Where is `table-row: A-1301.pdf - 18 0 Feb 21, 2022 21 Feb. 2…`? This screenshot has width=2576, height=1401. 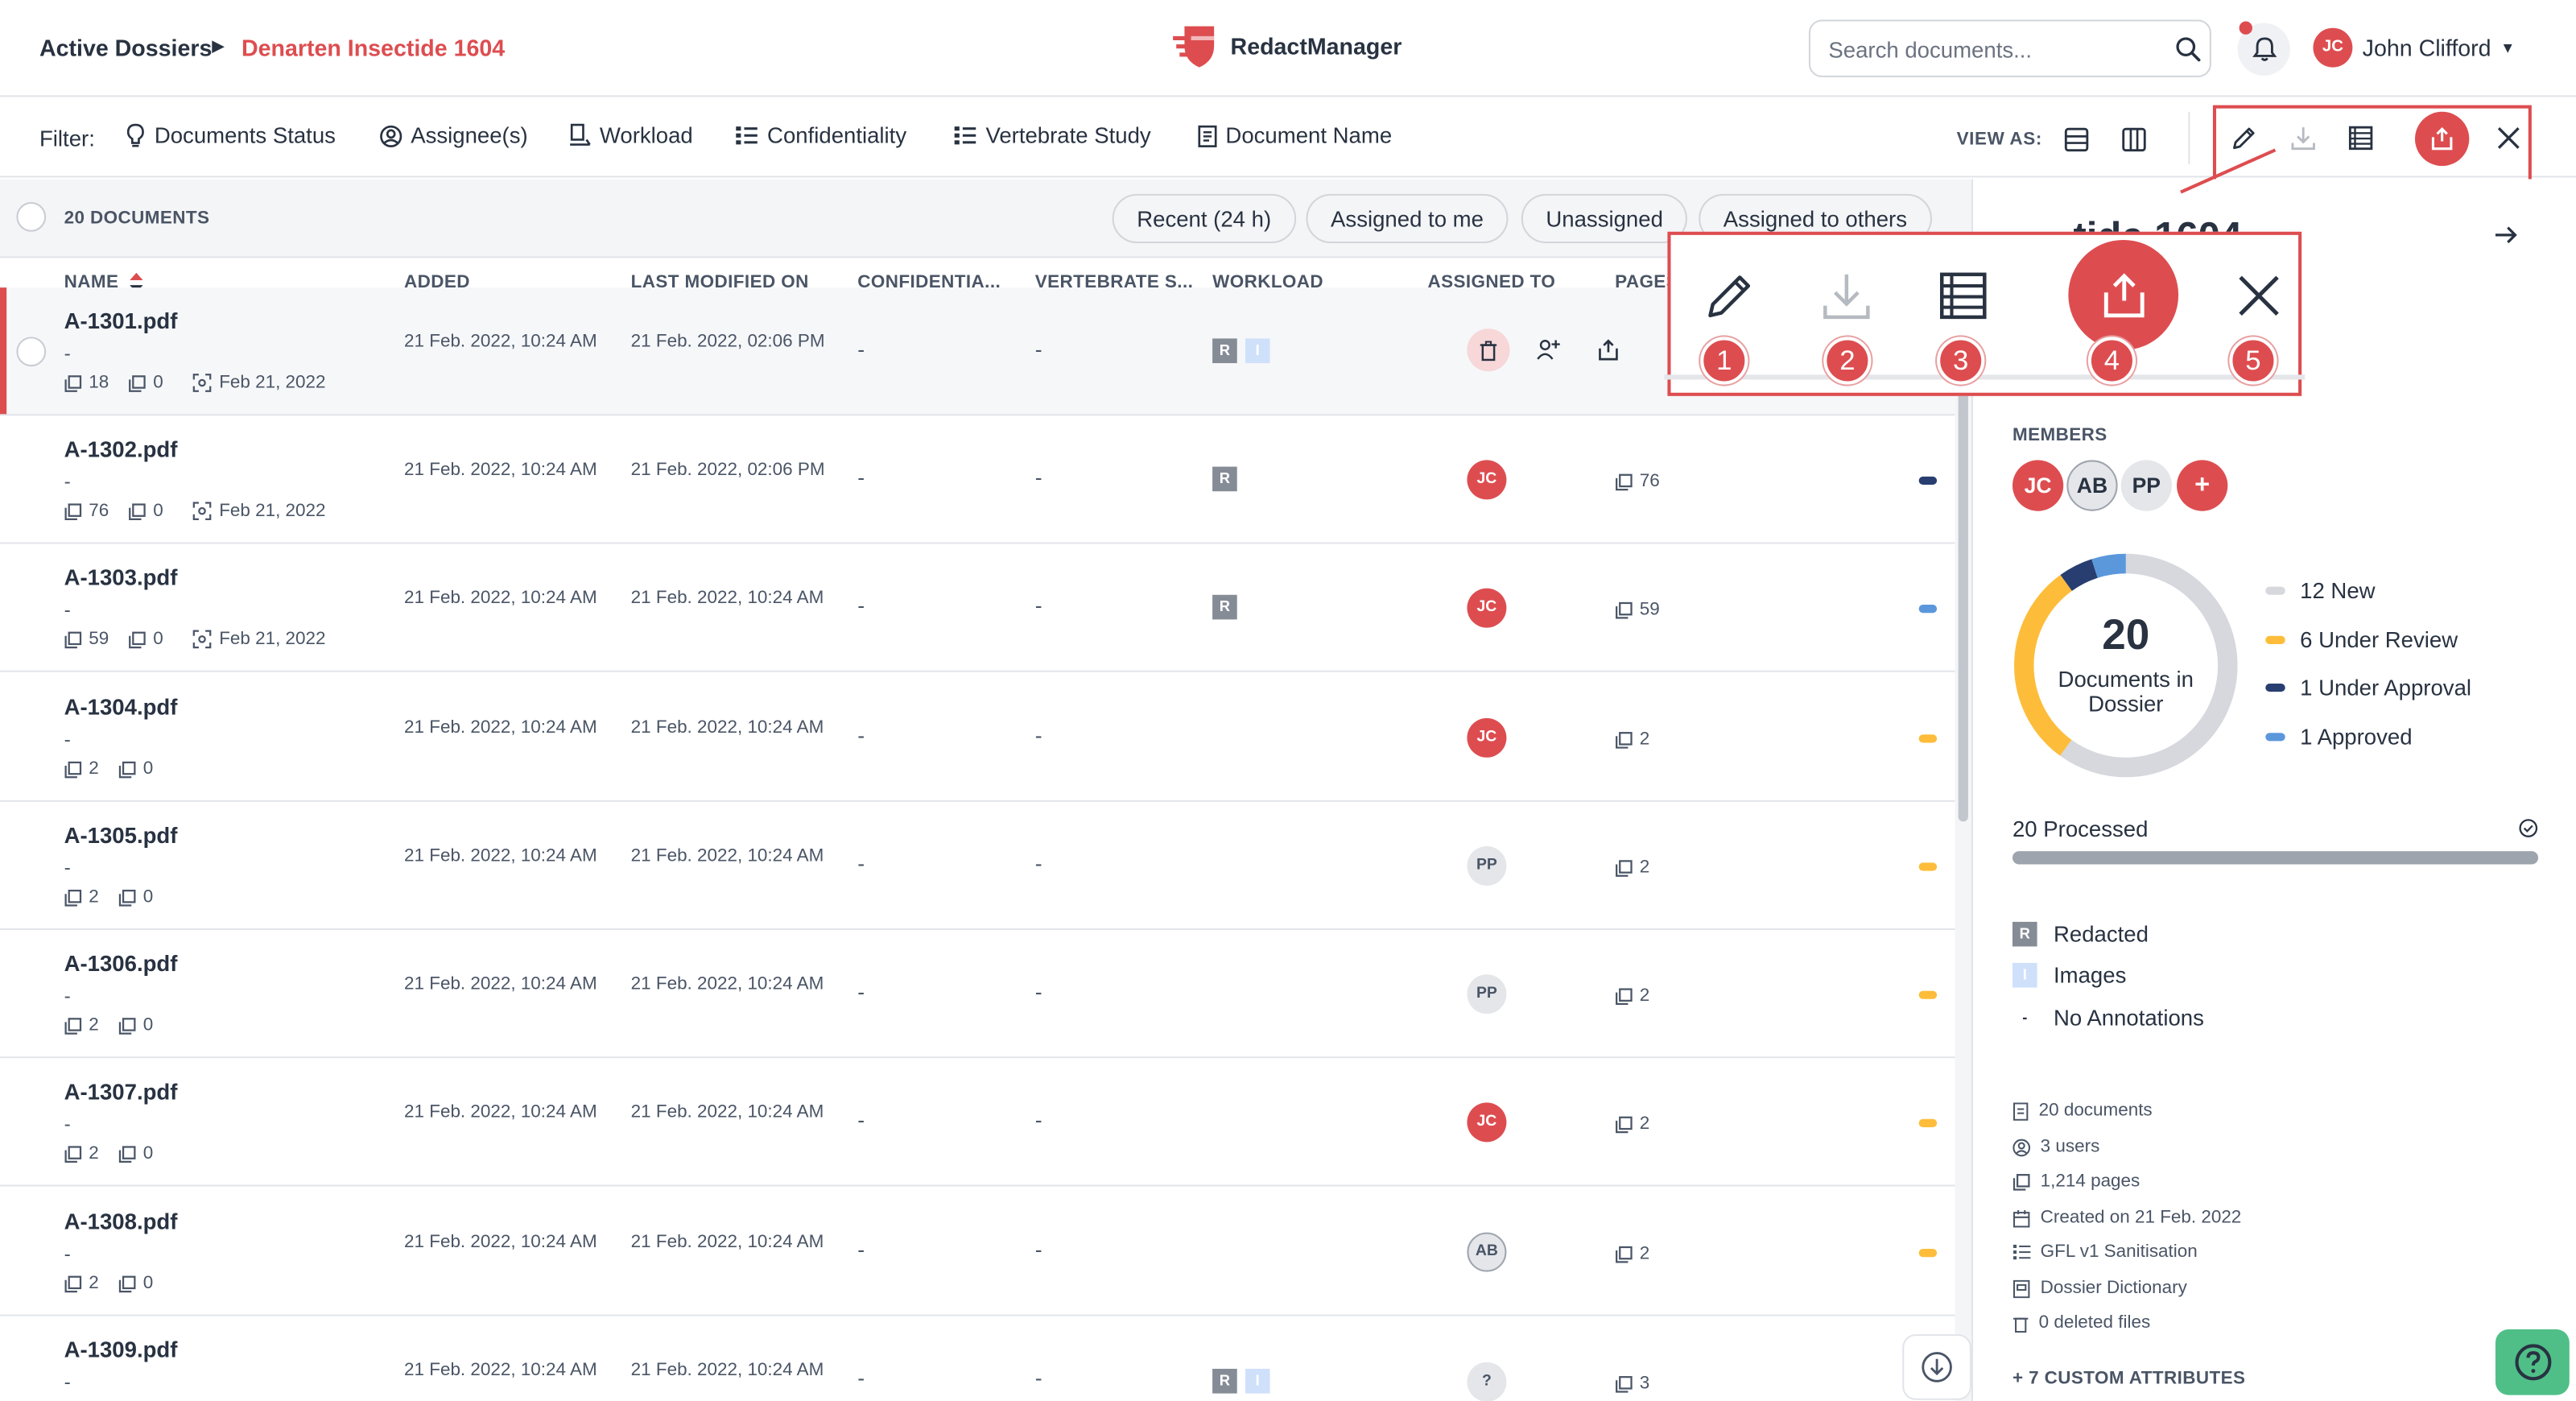 table-row: A-1301.pdf - 18 0 Feb 21, 2022 21 Feb. 2… is located at coordinates (977, 351).